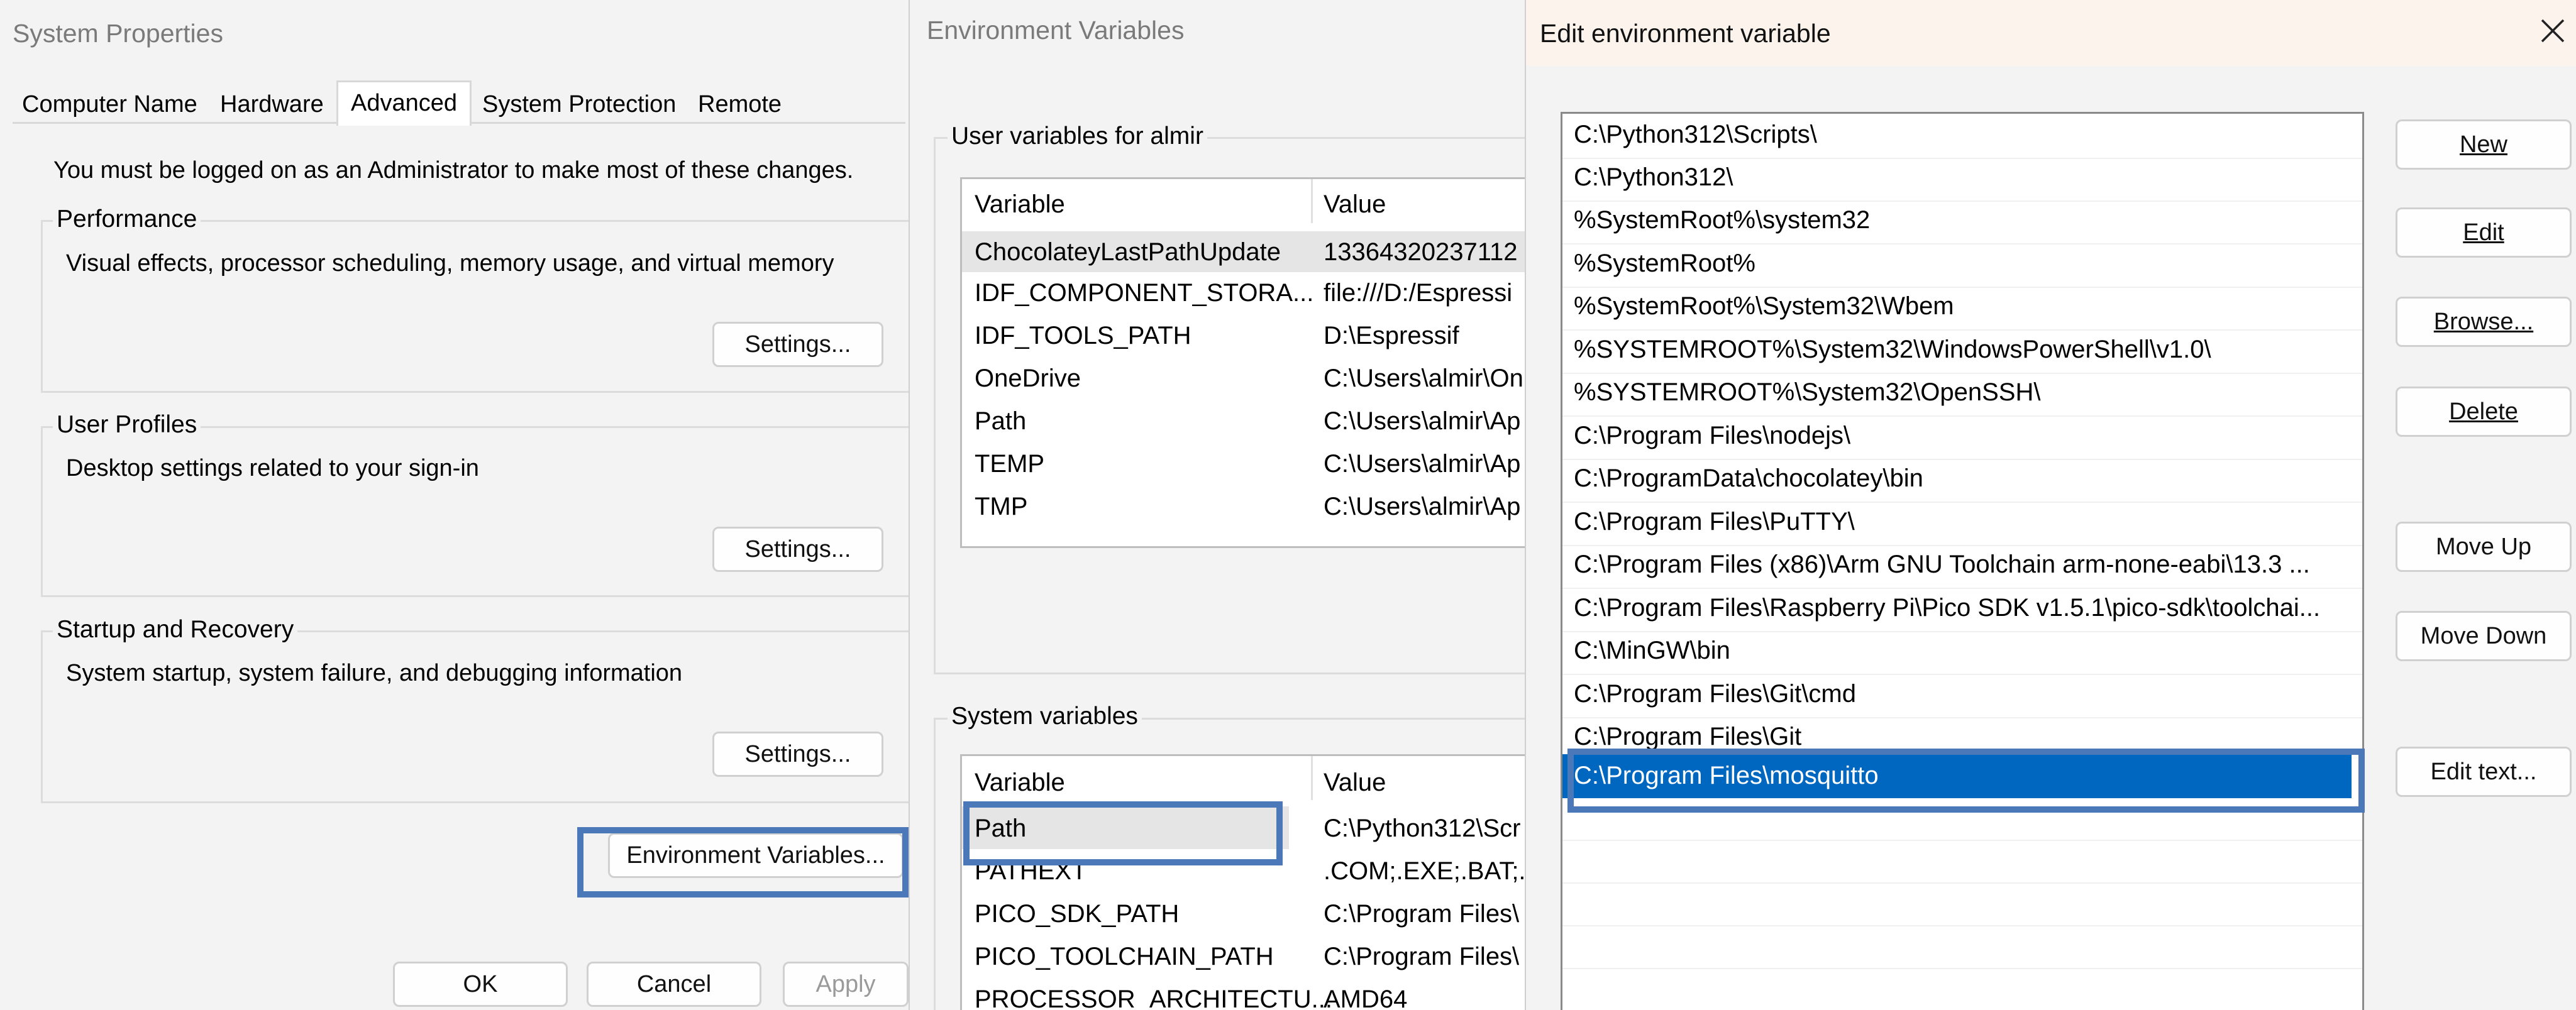 The image size is (2576, 1010). I want to click on system-path-highlight, so click(1123, 833).